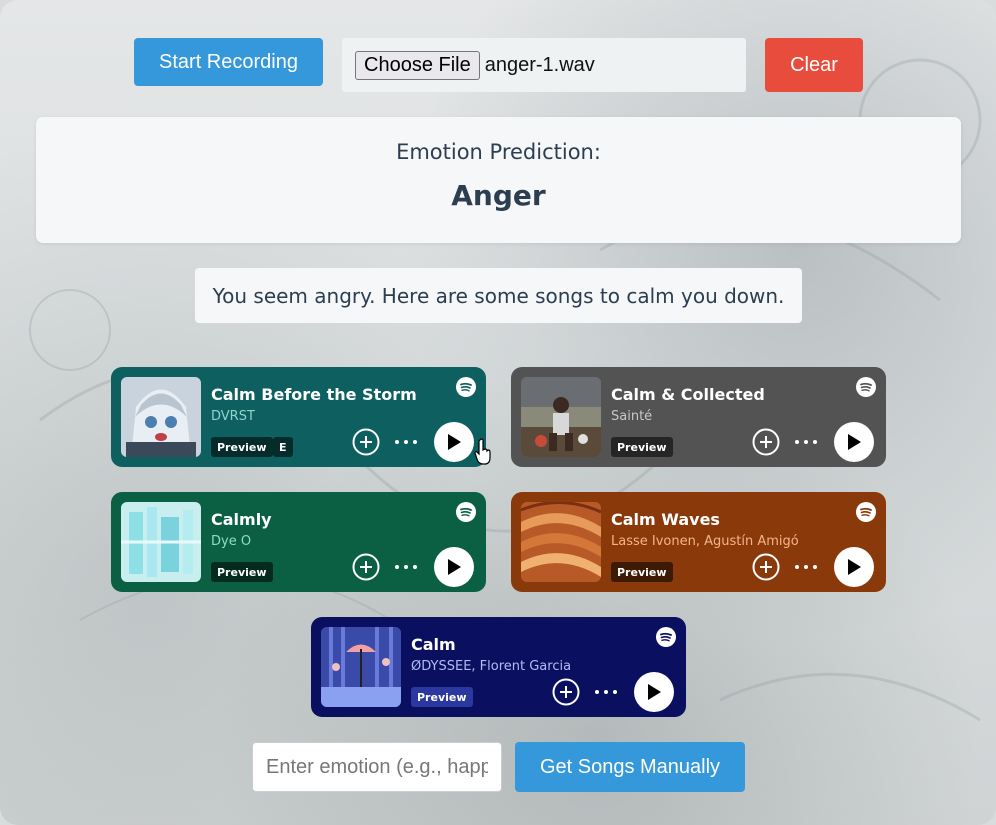 The image size is (996, 825). Describe the element at coordinates (283, 447) in the screenshot. I see `explicit-badge: E` at that location.